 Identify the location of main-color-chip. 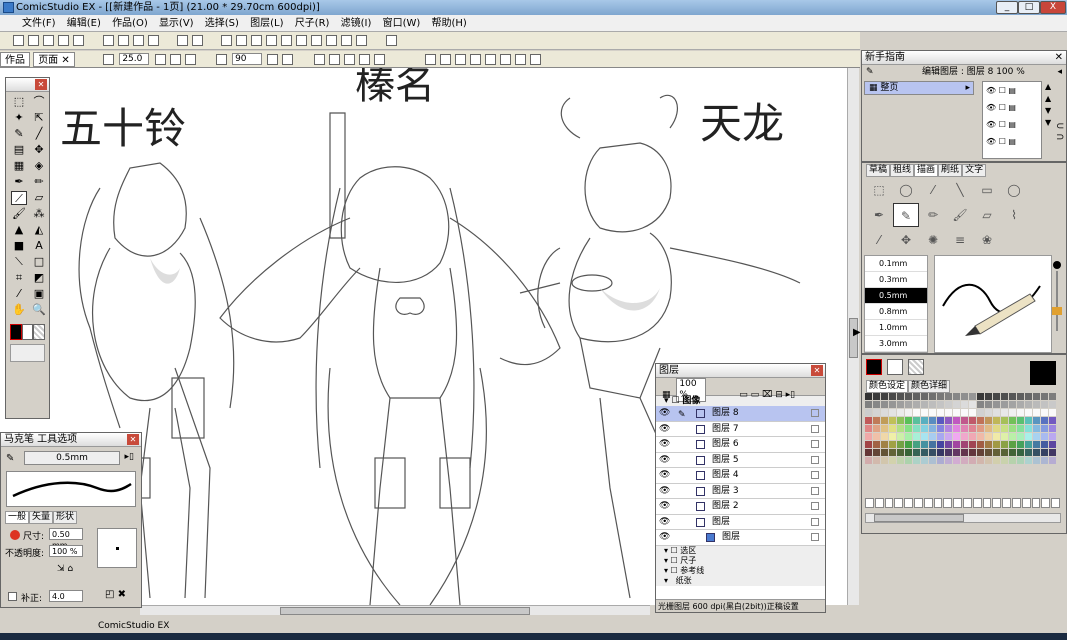
(16, 332).